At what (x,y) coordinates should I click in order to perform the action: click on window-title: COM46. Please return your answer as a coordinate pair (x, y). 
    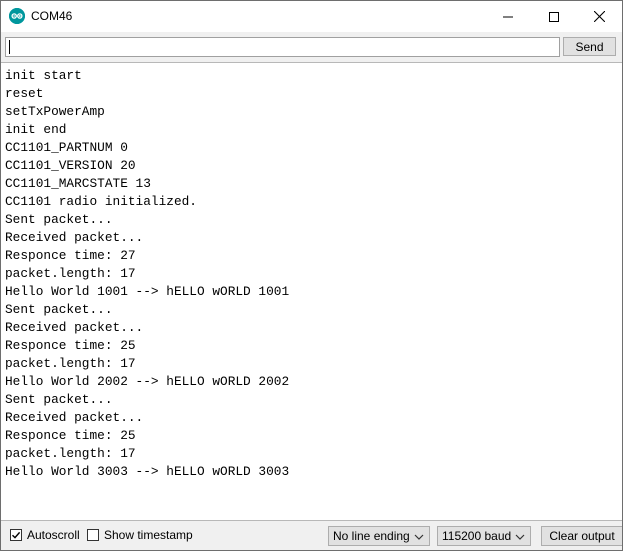
    Looking at the image, I should click on (52, 16).